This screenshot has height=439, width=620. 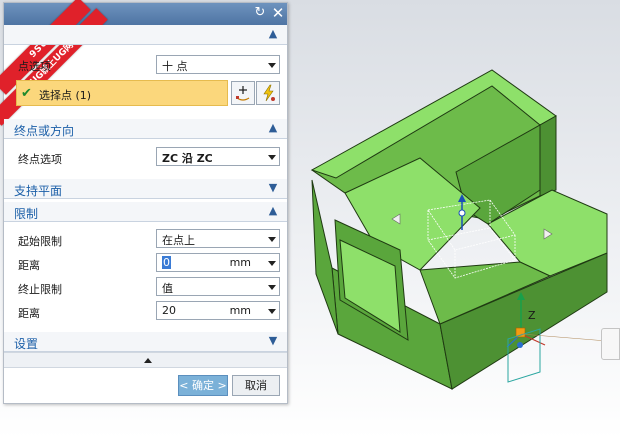 I want to click on start-limit-dropdown: 在点上, so click(x=218, y=238).